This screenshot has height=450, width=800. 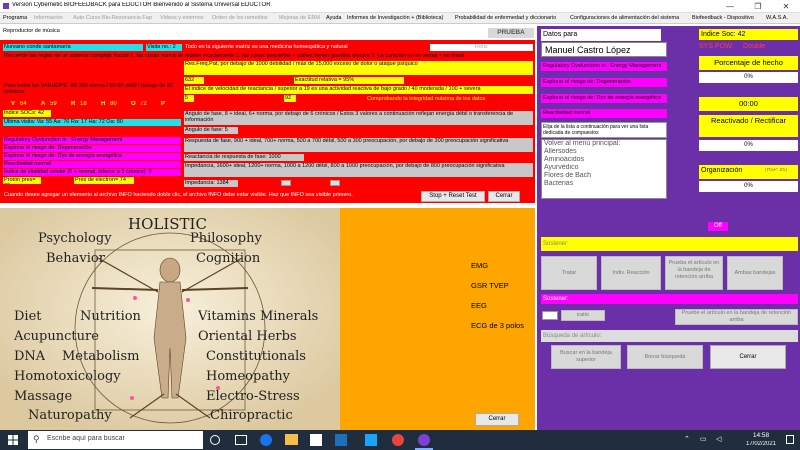 What do you see at coordinates (604, 49) in the screenshot?
I see `patient-name: Manuel Castro López` at bounding box center [604, 49].